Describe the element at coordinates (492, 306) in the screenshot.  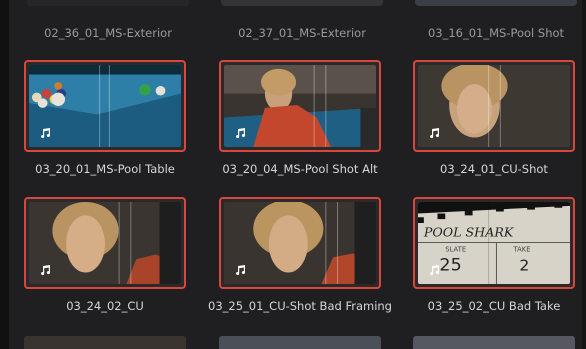
I see `clip-name: 03_25_02_CU Bad Take` at that location.